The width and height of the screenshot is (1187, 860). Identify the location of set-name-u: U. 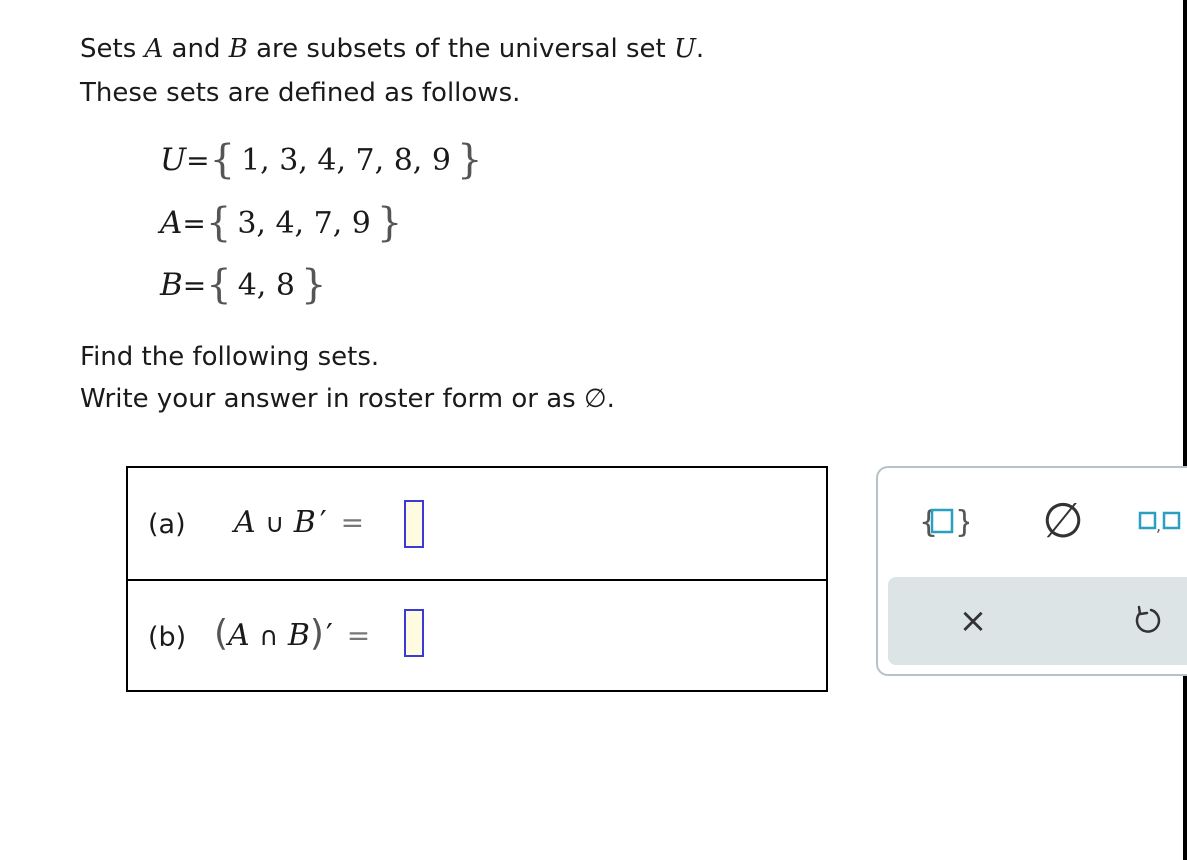
(685, 49).